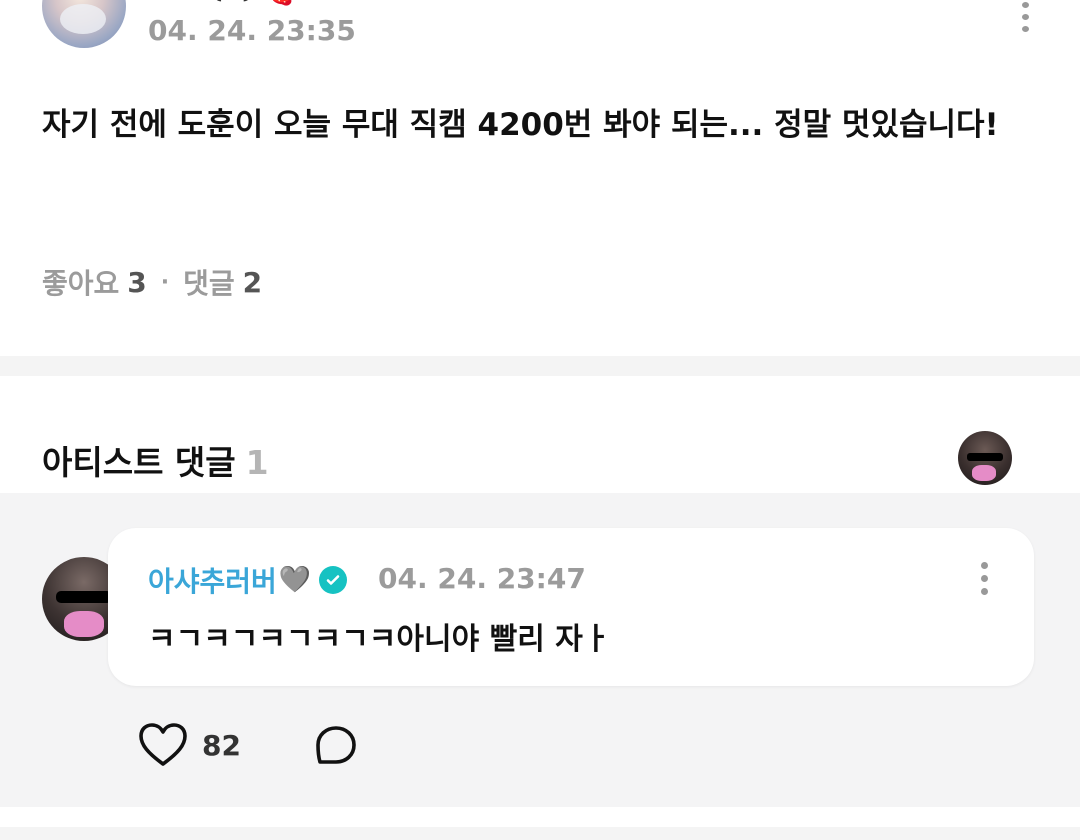  Describe the element at coordinates (379, 639) in the screenshot. I see `comment-text: ㅋㄱㅋㄱㅋㄱㅋㄱㅋ아니야 빨리 자ㅏ` at that location.